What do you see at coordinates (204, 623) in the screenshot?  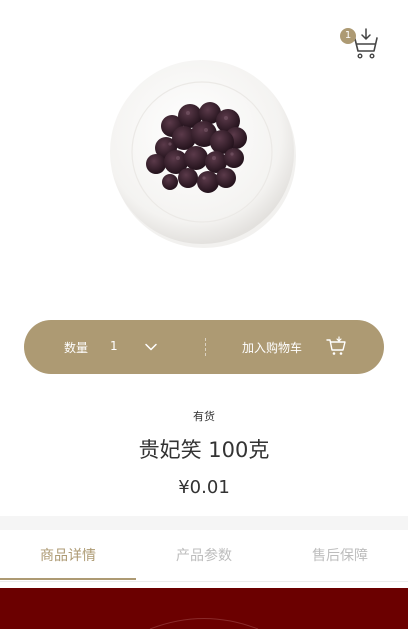 I see `banner-decoration` at bounding box center [204, 623].